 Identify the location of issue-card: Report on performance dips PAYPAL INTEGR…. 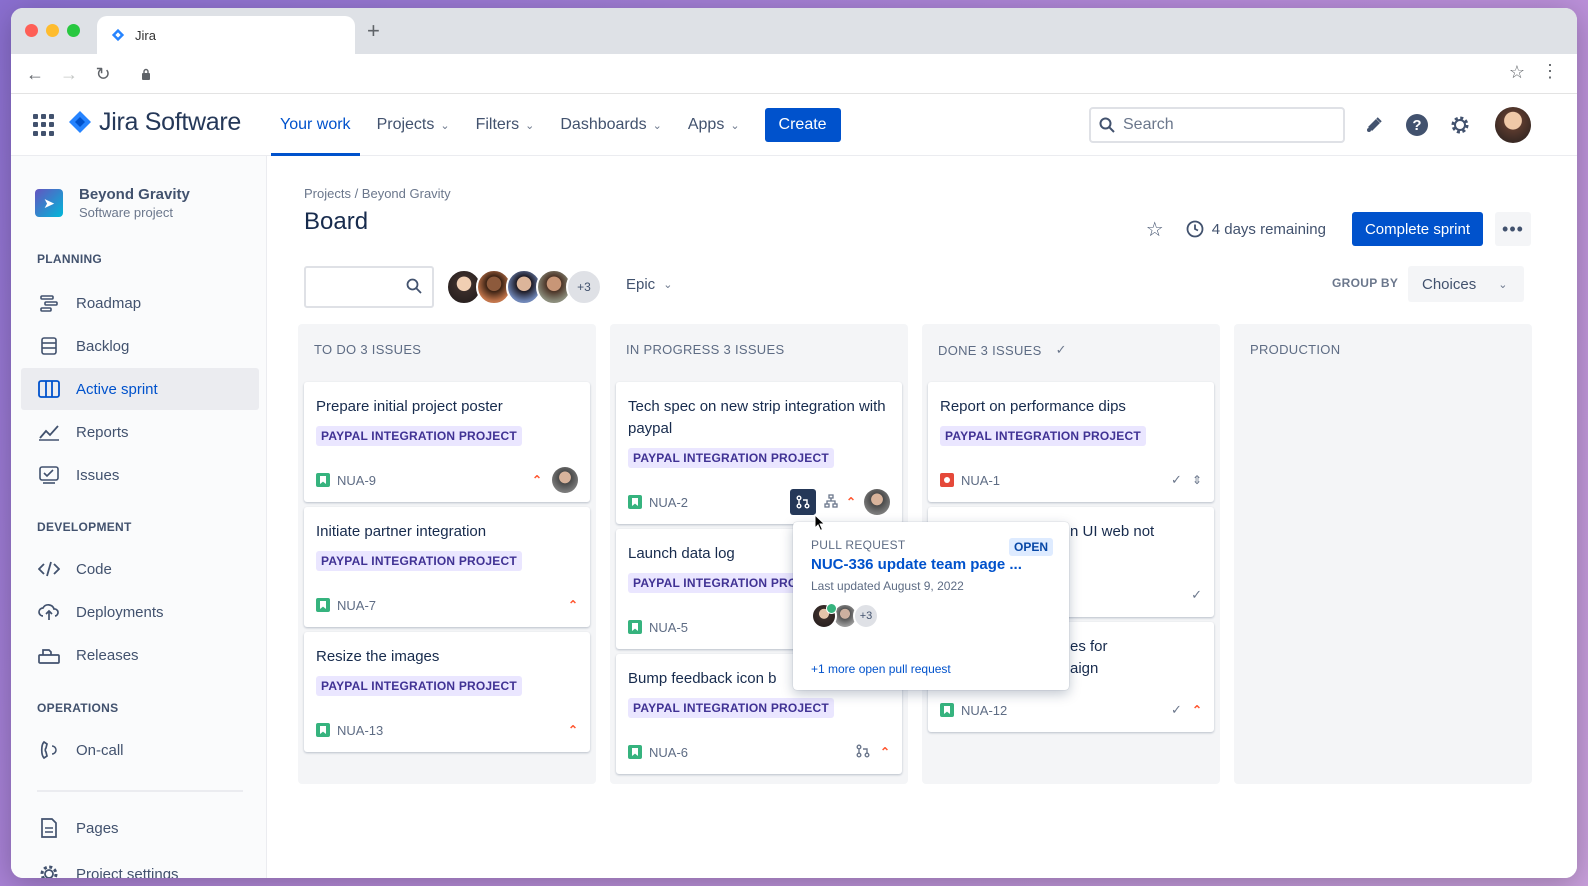
(1071, 442).